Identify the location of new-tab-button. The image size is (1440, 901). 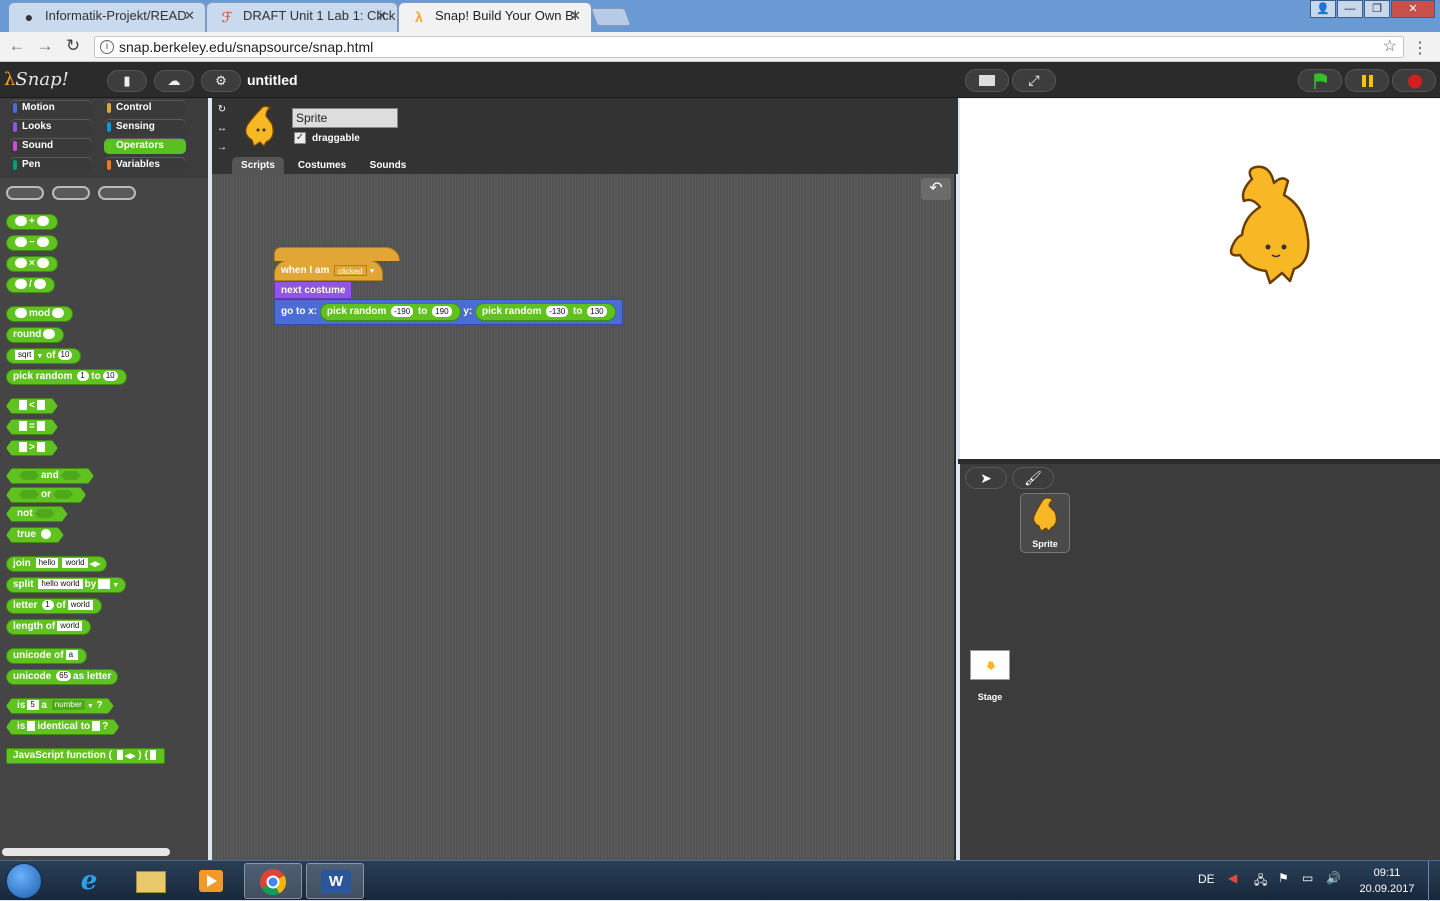
(611, 17).